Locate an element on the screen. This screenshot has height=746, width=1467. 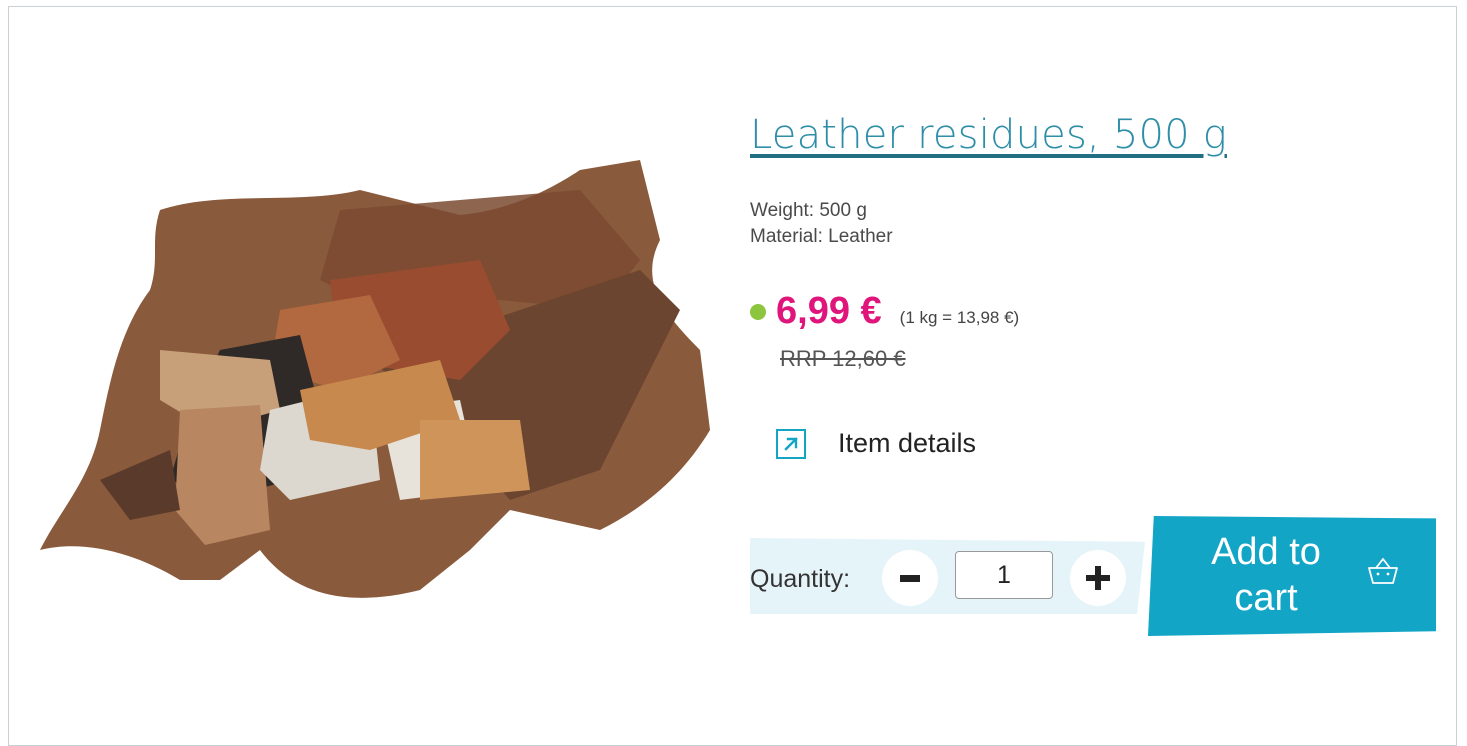
increase-quantity-button is located at coordinates (1098, 578).